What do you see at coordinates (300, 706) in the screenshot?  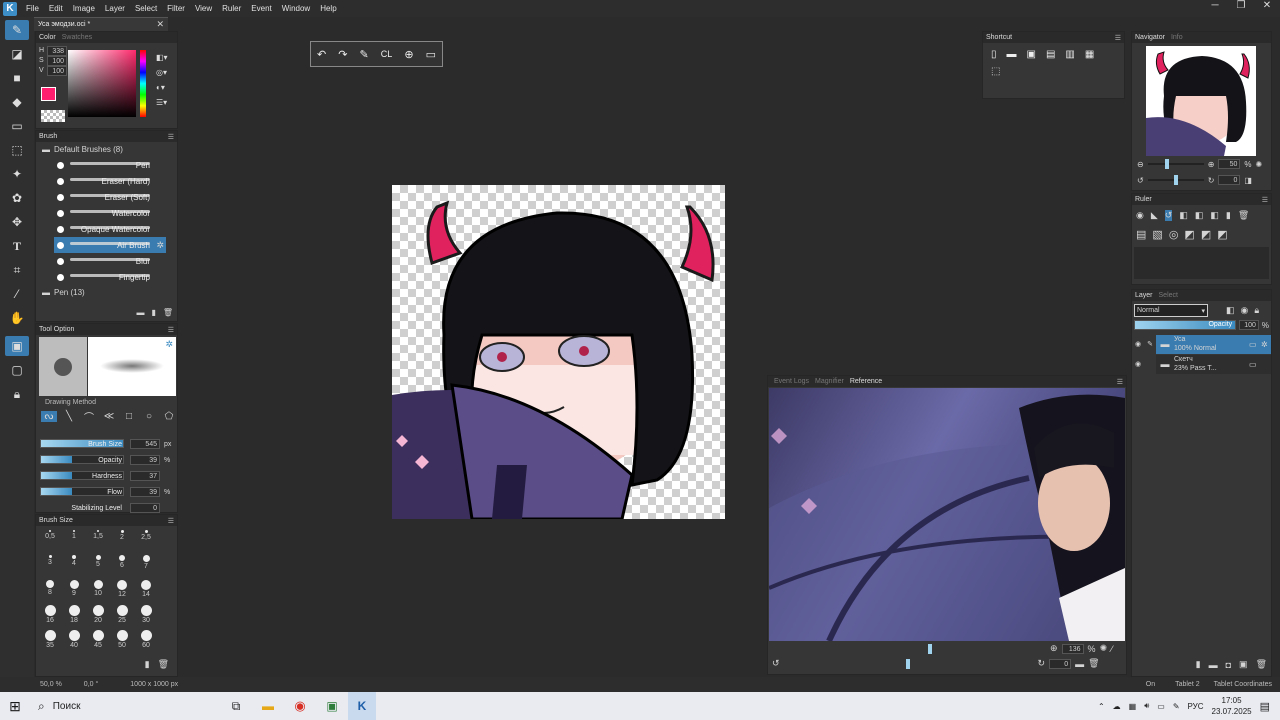 I see `chrome-icon: ◉` at bounding box center [300, 706].